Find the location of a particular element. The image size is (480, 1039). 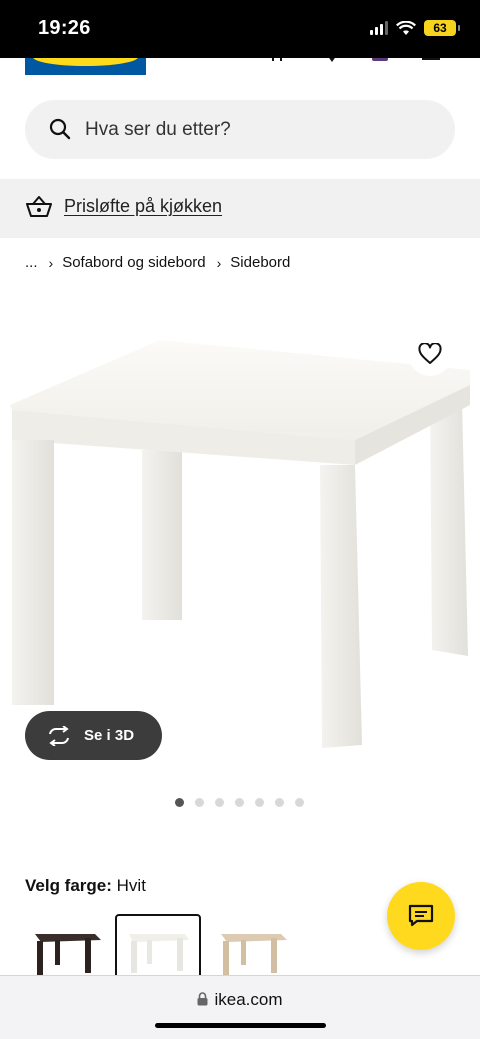

status-icons: 63 is located at coordinates (415, 28).